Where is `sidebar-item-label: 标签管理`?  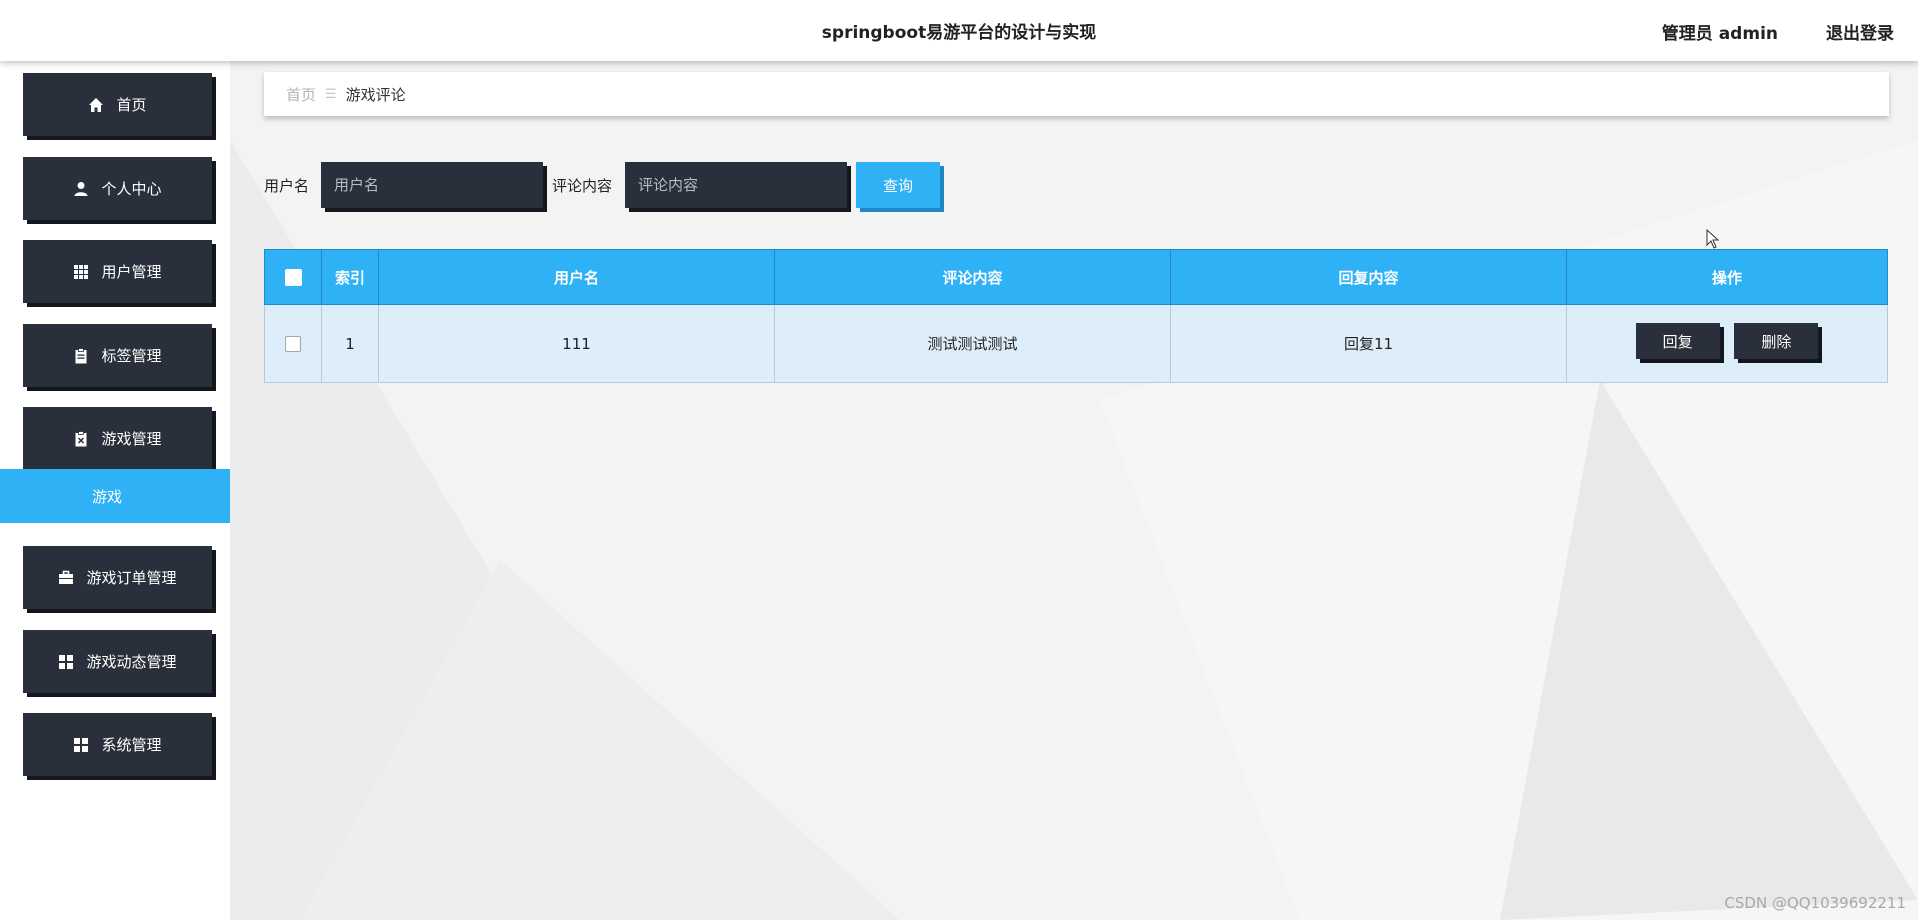 sidebar-item-label: 标签管理 is located at coordinates (131, 356).